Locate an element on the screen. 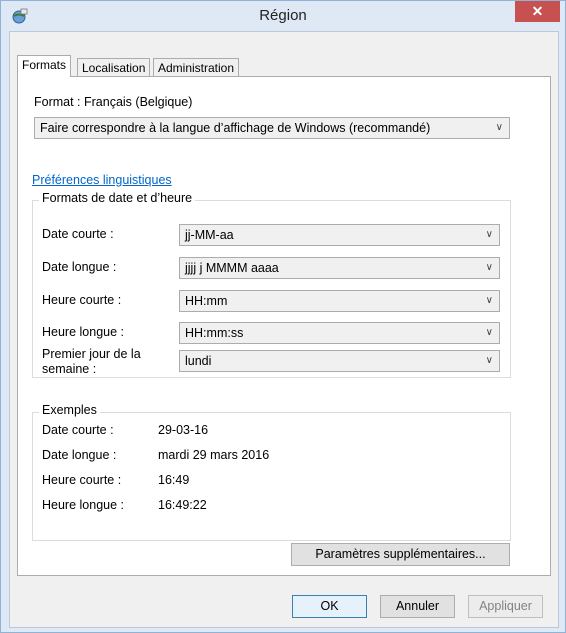 The height and width of the screenshot is (633, 566). first-day-value: lundi is located at coordinates (198, 361).